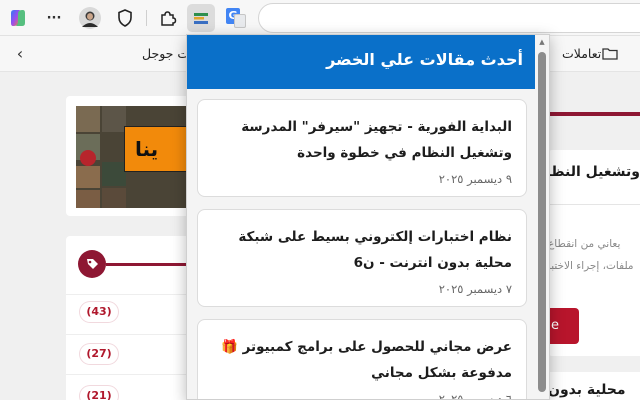 The height and width of the screenshot is (400, 640). I want to click on popup-scrollbar: ▲, so click(542, 217).